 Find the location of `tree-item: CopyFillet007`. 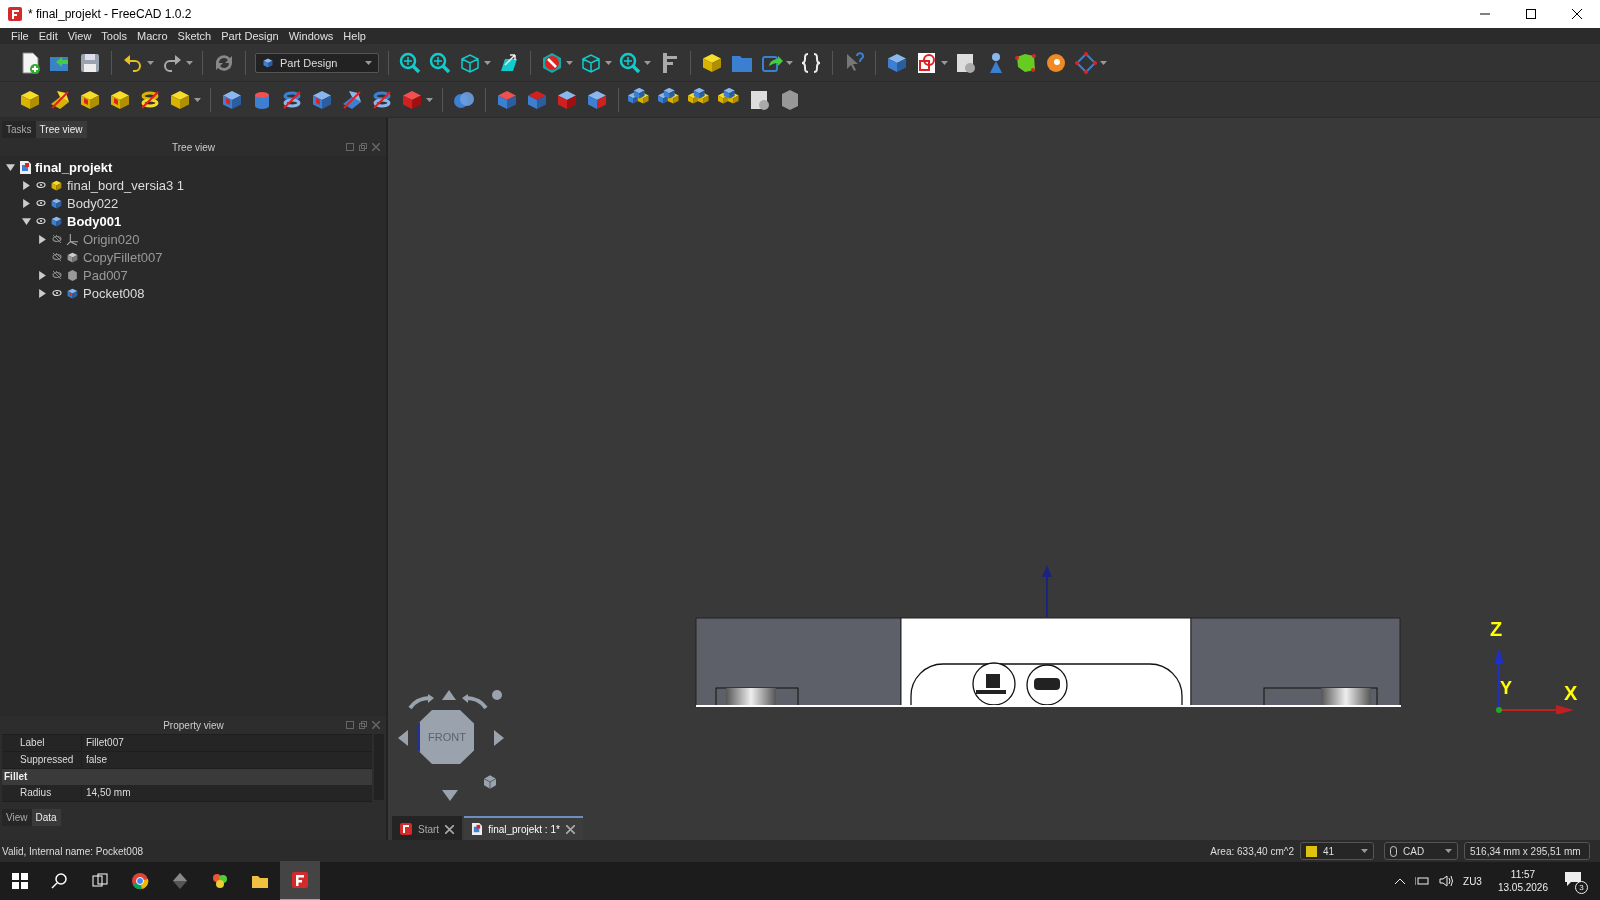

tree-item: CopyFillet007 is located at coordinates (123, 257).